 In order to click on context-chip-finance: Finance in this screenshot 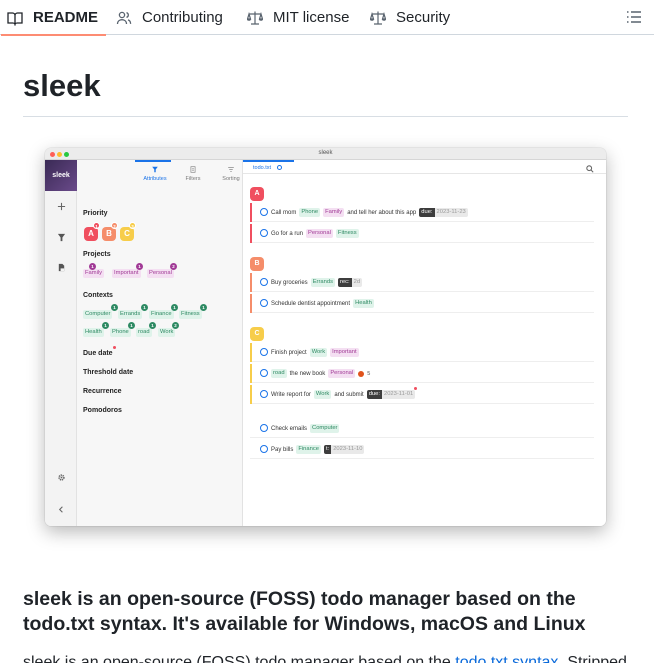, I will do `click(161, 314)`.